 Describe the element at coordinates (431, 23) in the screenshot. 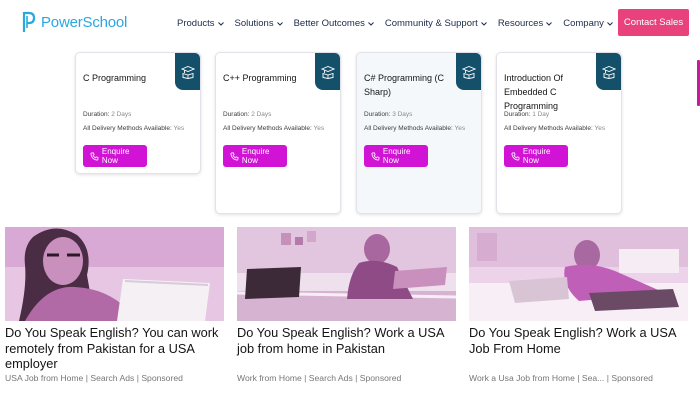

I see `nav-label: Community & Support` at that location.